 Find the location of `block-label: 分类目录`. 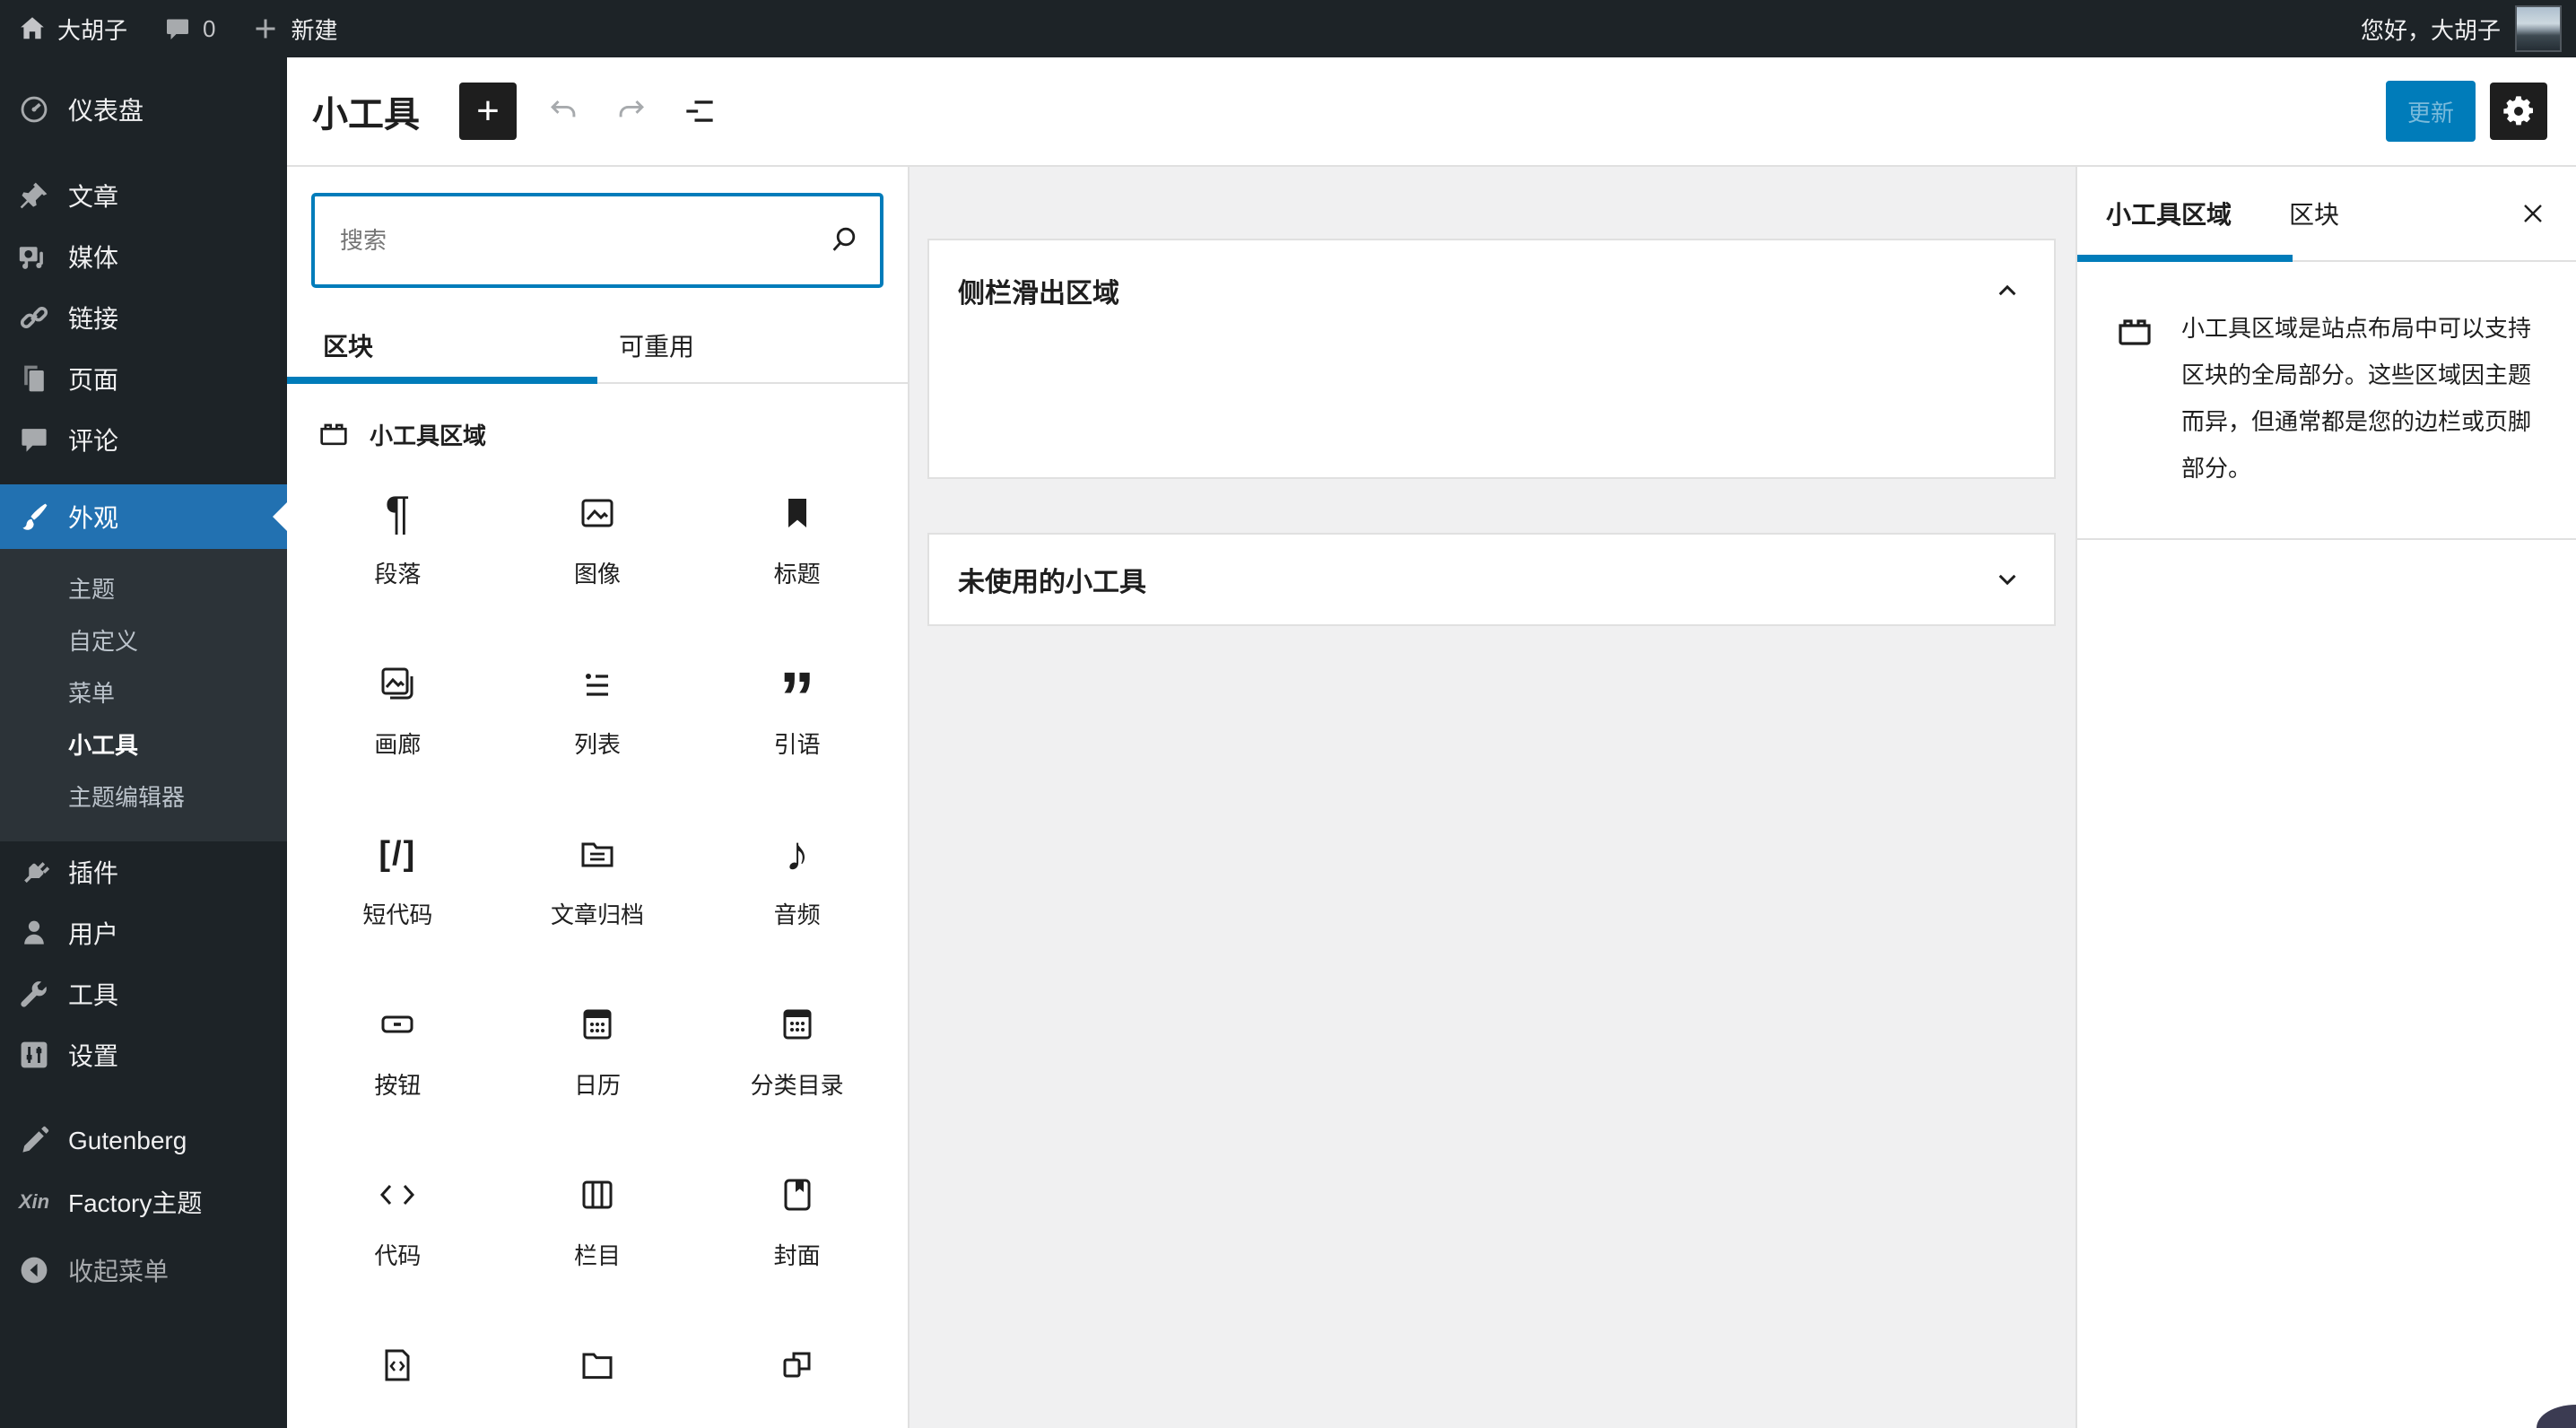

block-label: 分类目录 is located at coordinates (797, 1086).